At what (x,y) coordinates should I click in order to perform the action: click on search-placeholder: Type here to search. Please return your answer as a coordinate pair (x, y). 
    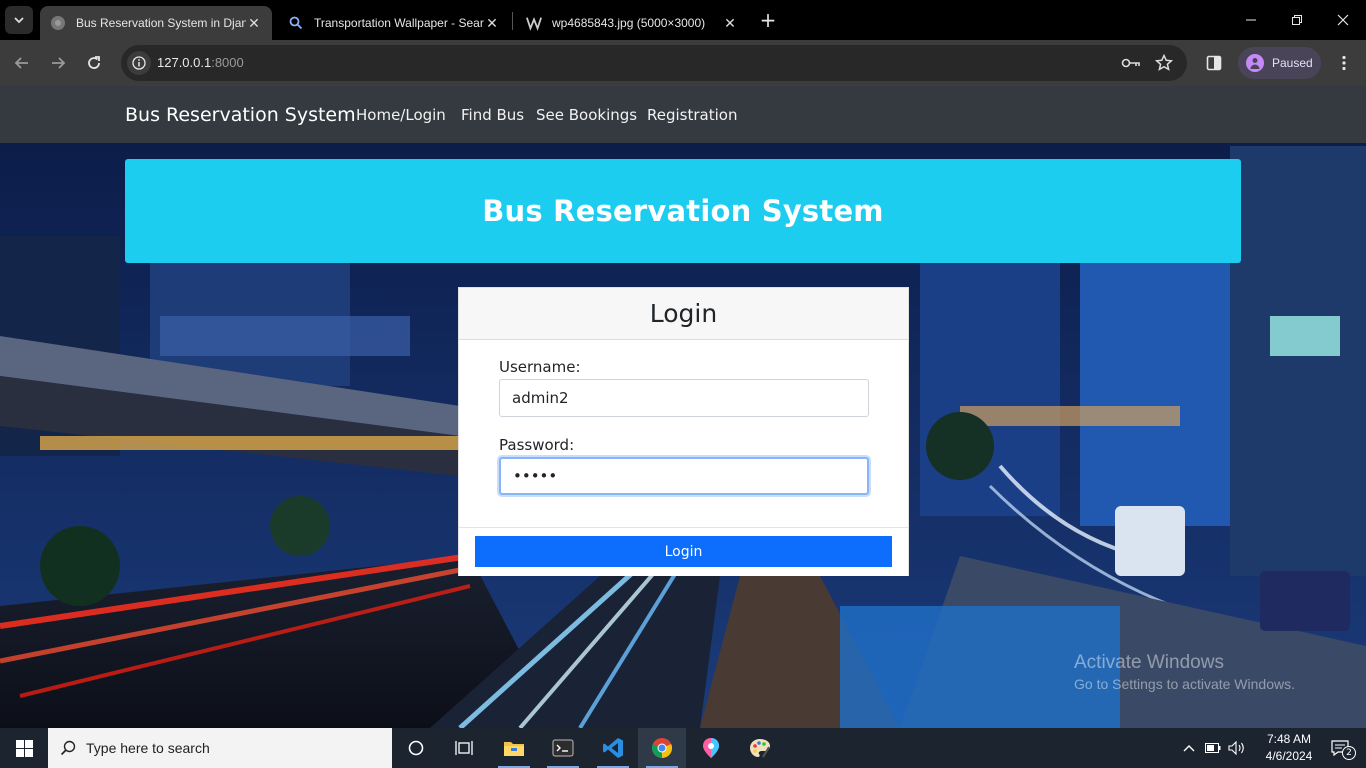
    Looking at the image, I should click on (148, 748).